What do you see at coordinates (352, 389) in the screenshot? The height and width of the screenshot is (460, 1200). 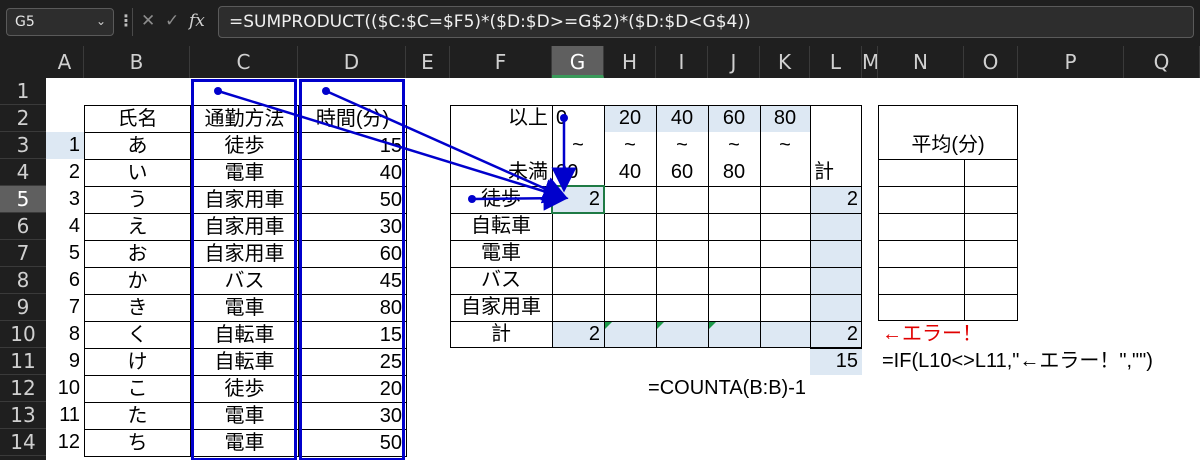 I see `record-time: 20` at bounding box center [352, 389].